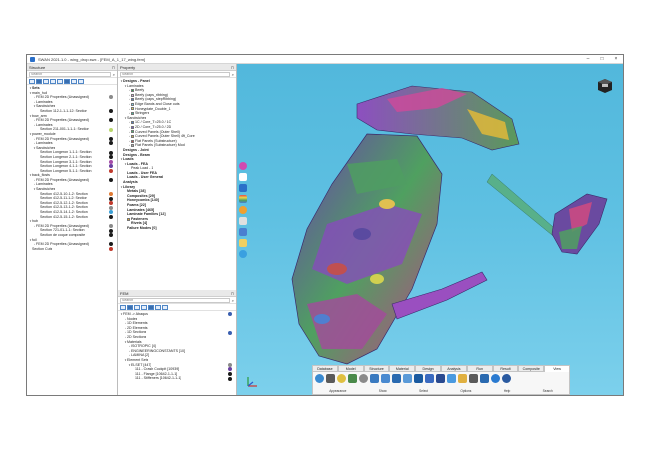 Image resolution: width=650 pixels, height=450 pixels. I want to click on tab-database: Database, so click(325, 368).